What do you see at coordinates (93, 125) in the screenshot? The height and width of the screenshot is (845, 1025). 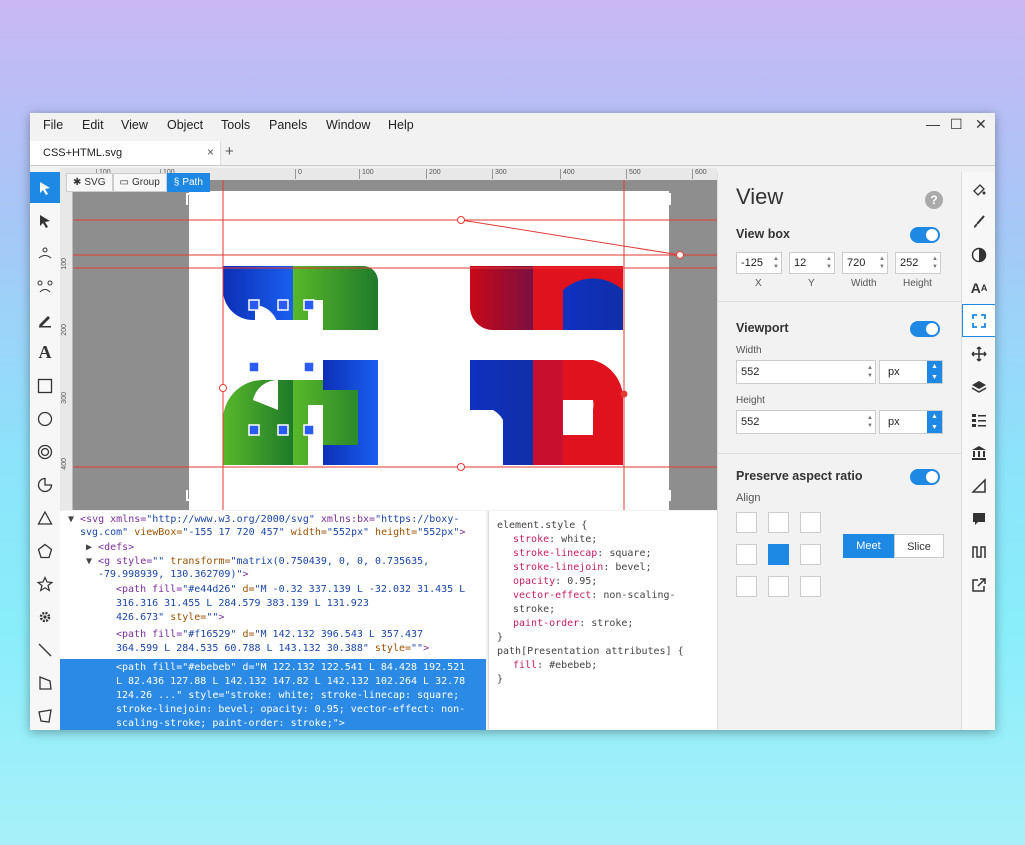 I see `menu-edit: Edit` at bounding box center [93, 125].